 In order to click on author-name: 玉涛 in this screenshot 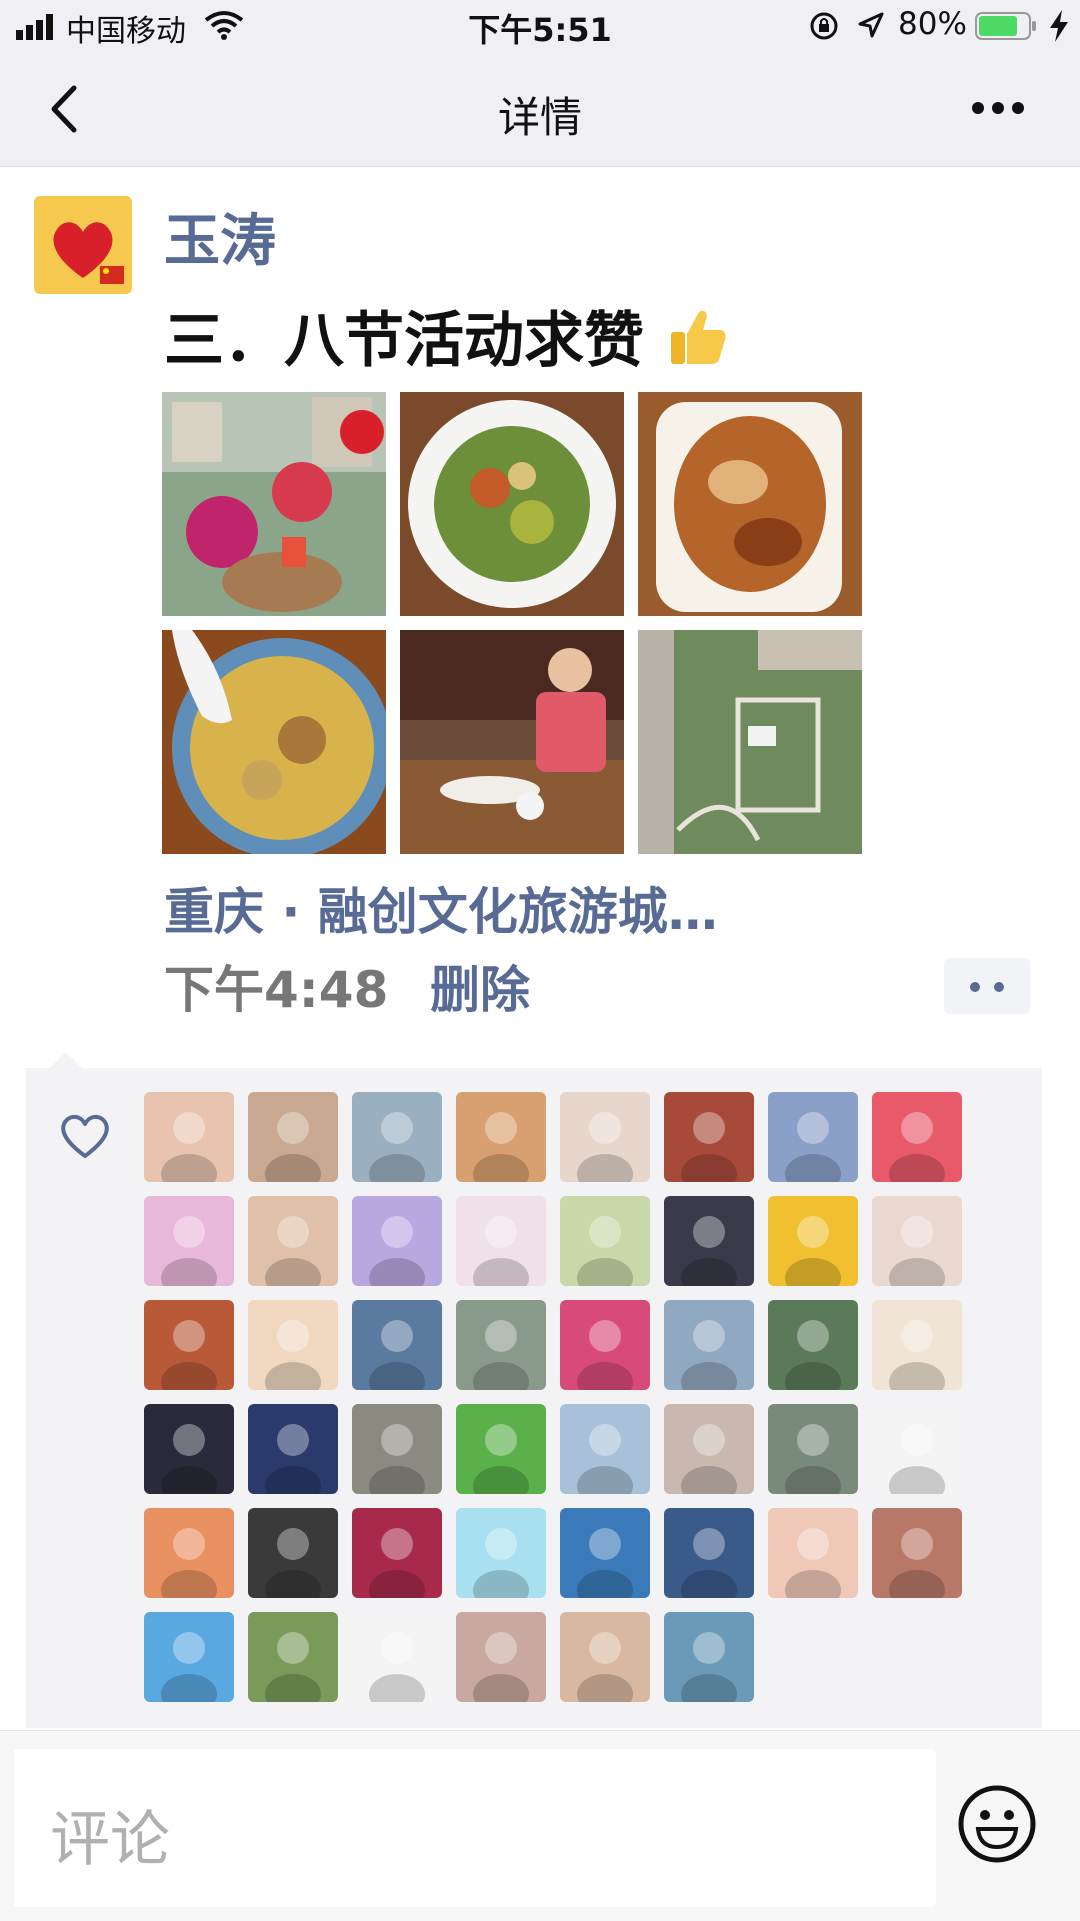, I will do `click(220, 236)`.